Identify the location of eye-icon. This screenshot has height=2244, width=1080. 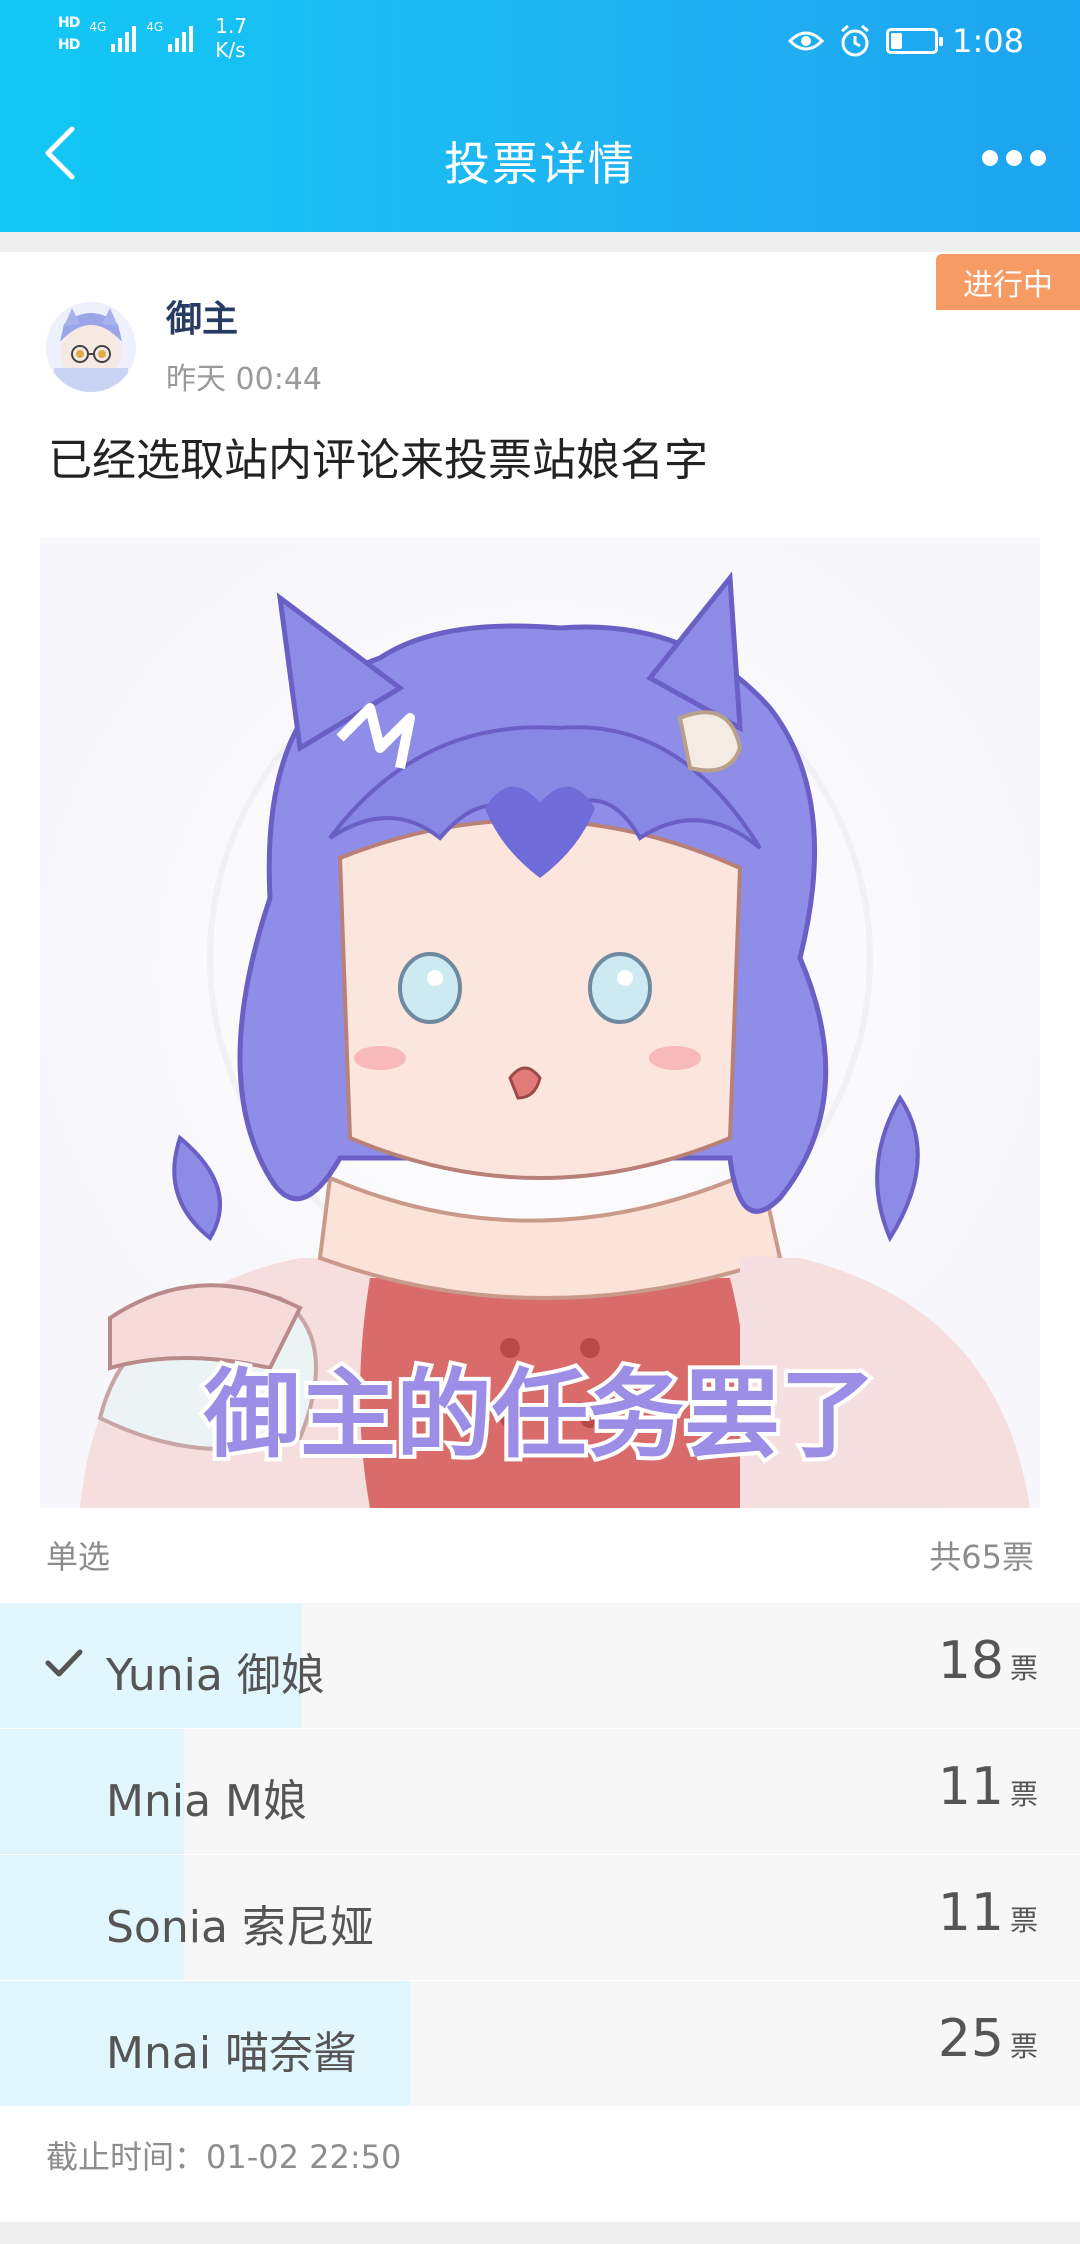
(806, 41).